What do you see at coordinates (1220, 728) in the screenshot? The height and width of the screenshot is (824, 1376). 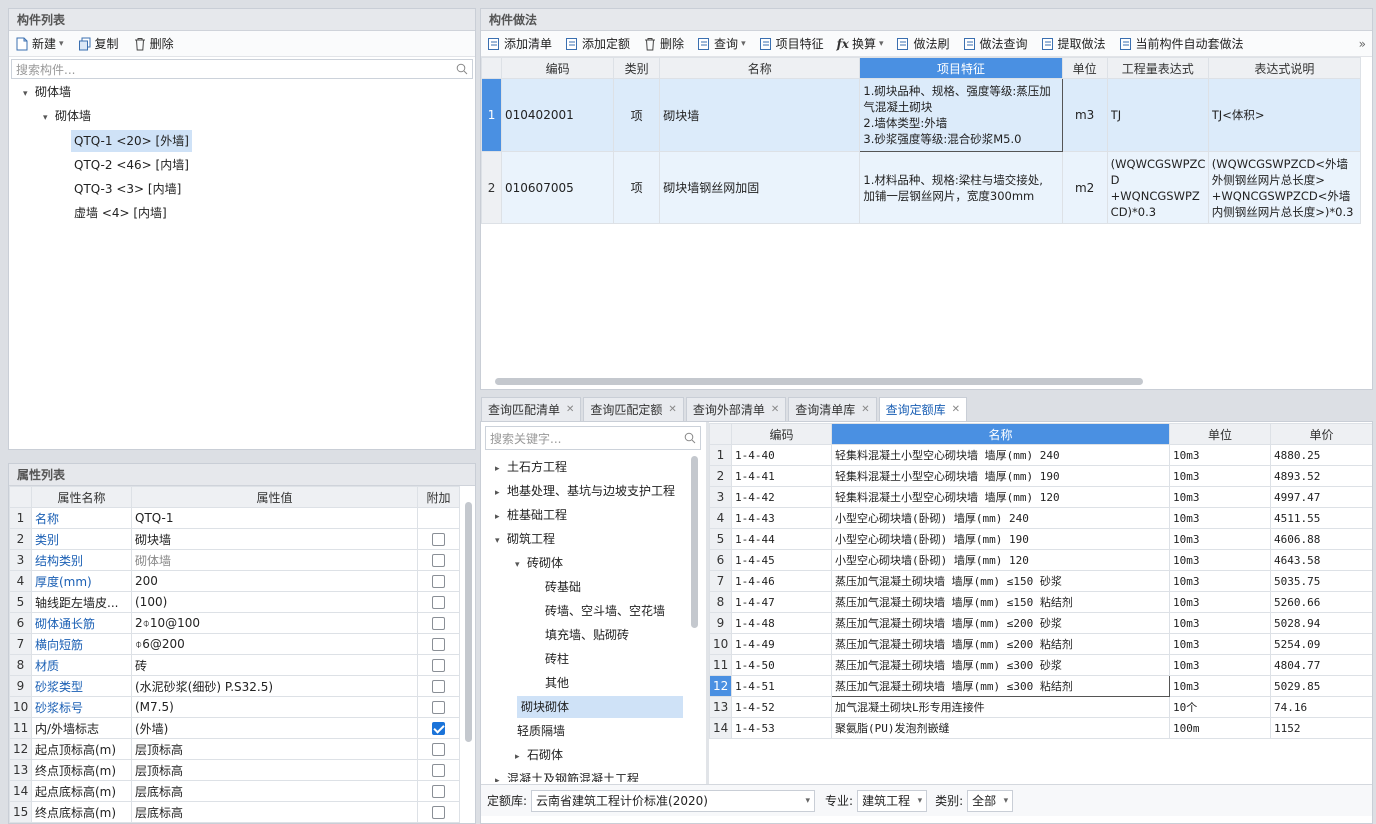 I see `quota-unit: 100m` at bounding box center [1220, 728].